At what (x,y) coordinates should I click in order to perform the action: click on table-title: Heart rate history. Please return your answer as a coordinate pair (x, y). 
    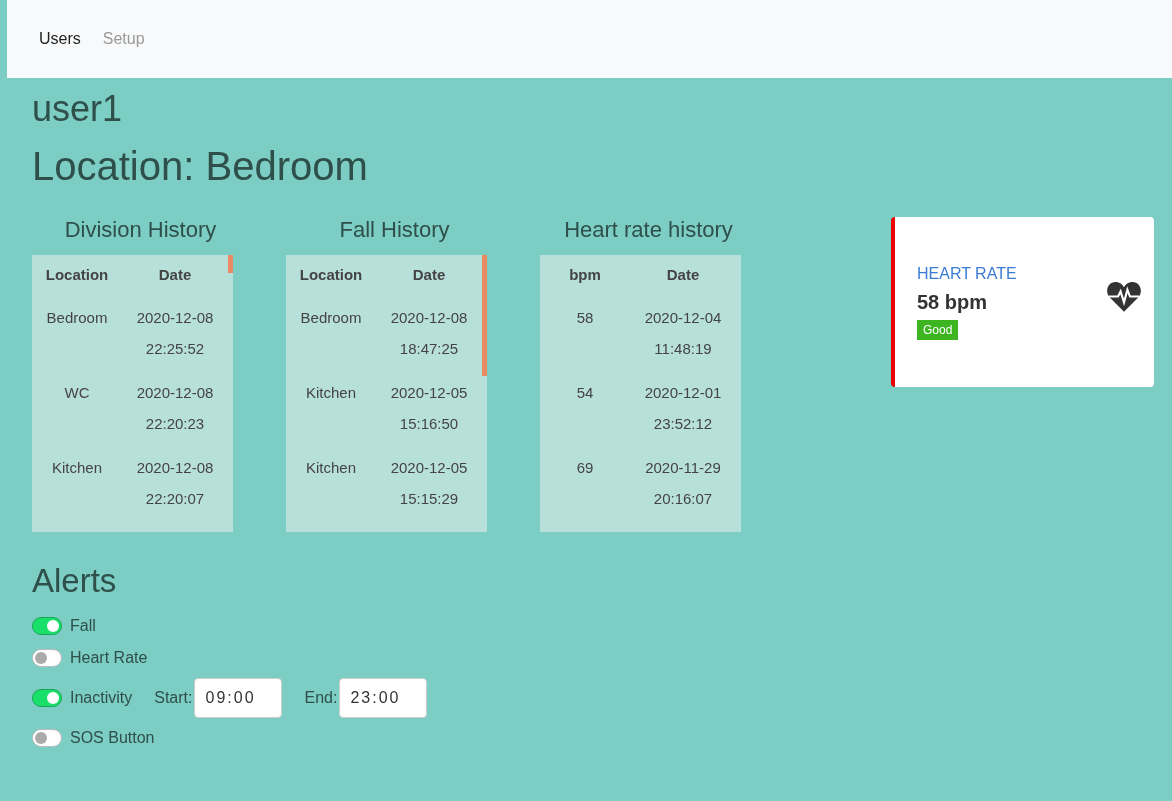
    Looking at the image, I should click on (648, 230).